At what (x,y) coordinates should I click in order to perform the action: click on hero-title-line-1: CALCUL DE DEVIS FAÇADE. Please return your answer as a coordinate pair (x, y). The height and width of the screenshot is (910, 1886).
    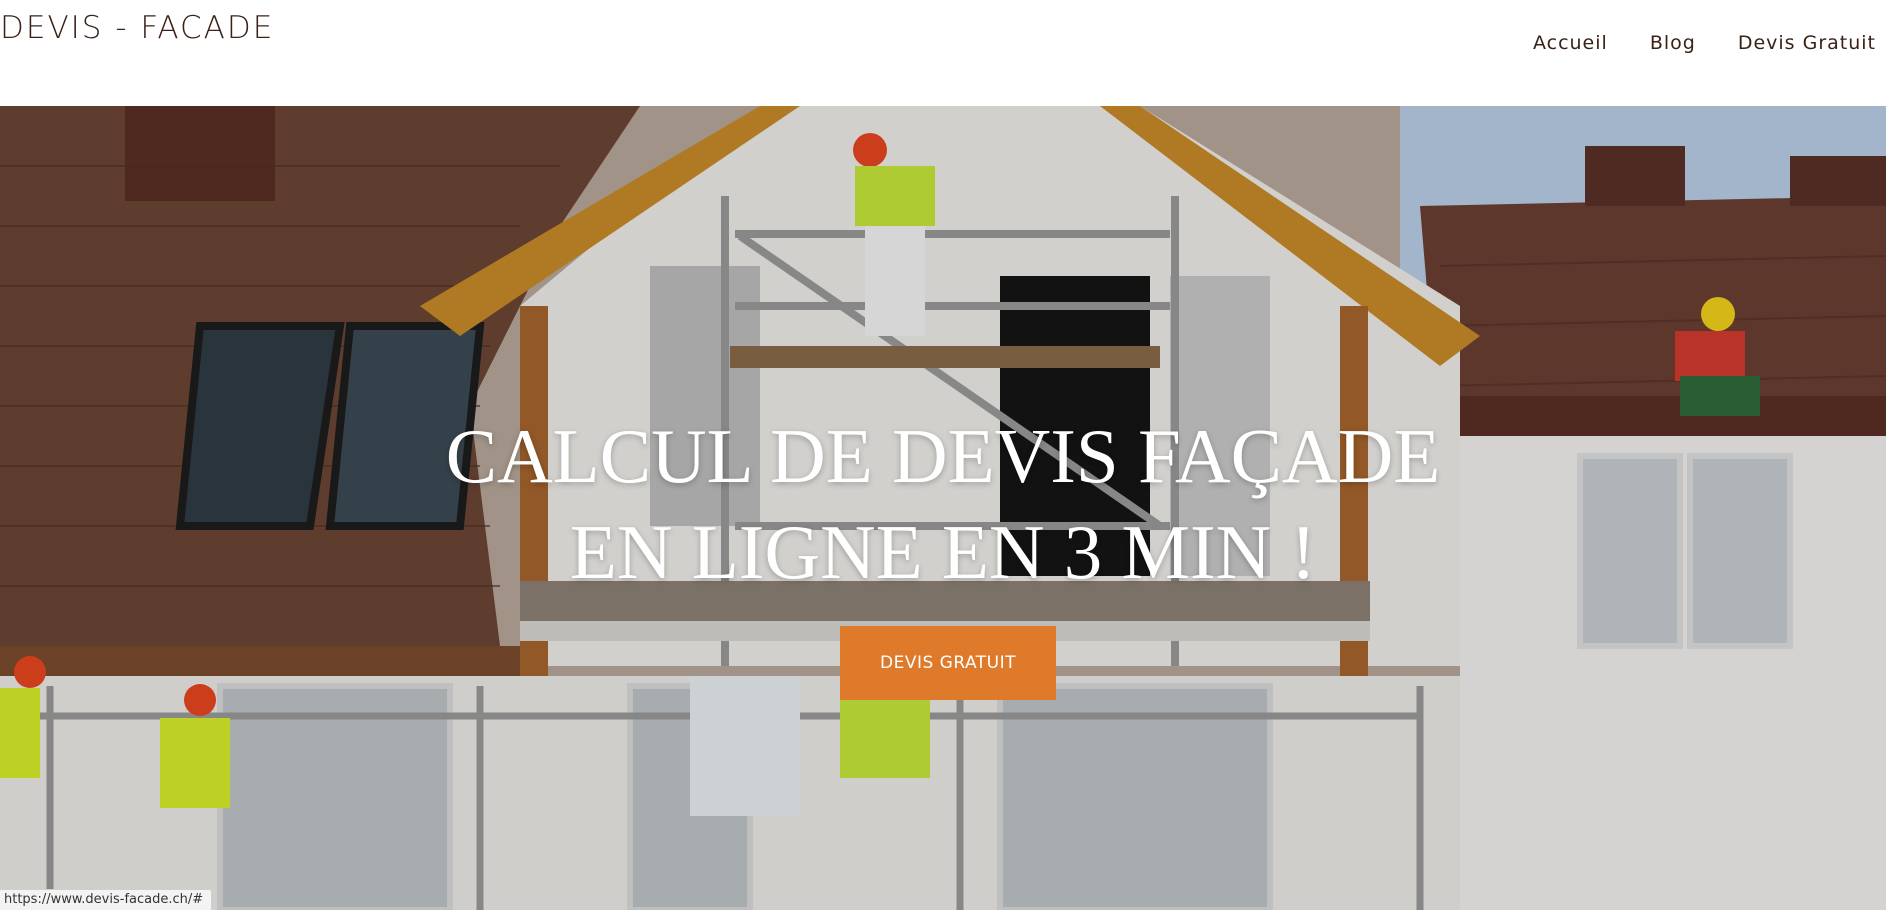
    Looking at the image, I should click on (943, 456).